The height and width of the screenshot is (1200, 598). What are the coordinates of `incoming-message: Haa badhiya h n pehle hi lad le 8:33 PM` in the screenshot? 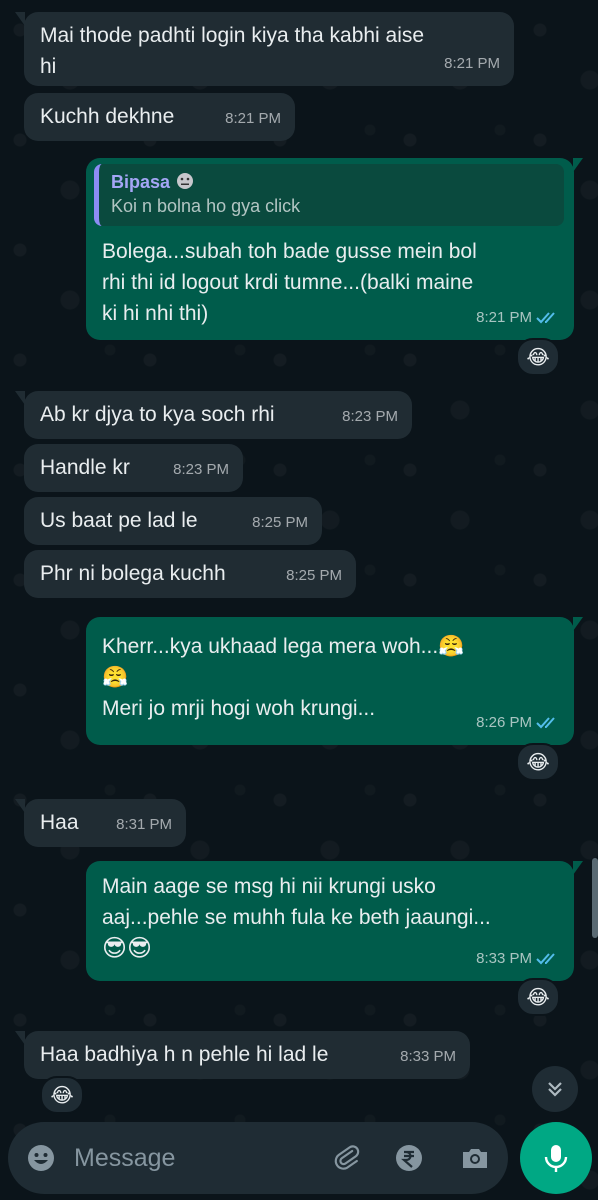 It's located at (242, 1055).